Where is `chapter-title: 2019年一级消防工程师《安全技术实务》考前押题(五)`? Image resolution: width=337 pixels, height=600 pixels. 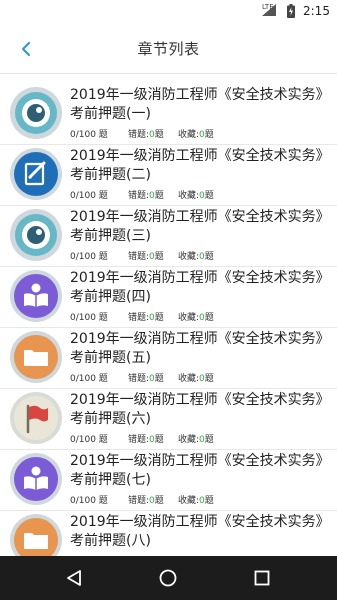 chapter-title: 2019年一级消防工程师《安全技术实务》考前押题(五) is located at coordinates (200, 348).